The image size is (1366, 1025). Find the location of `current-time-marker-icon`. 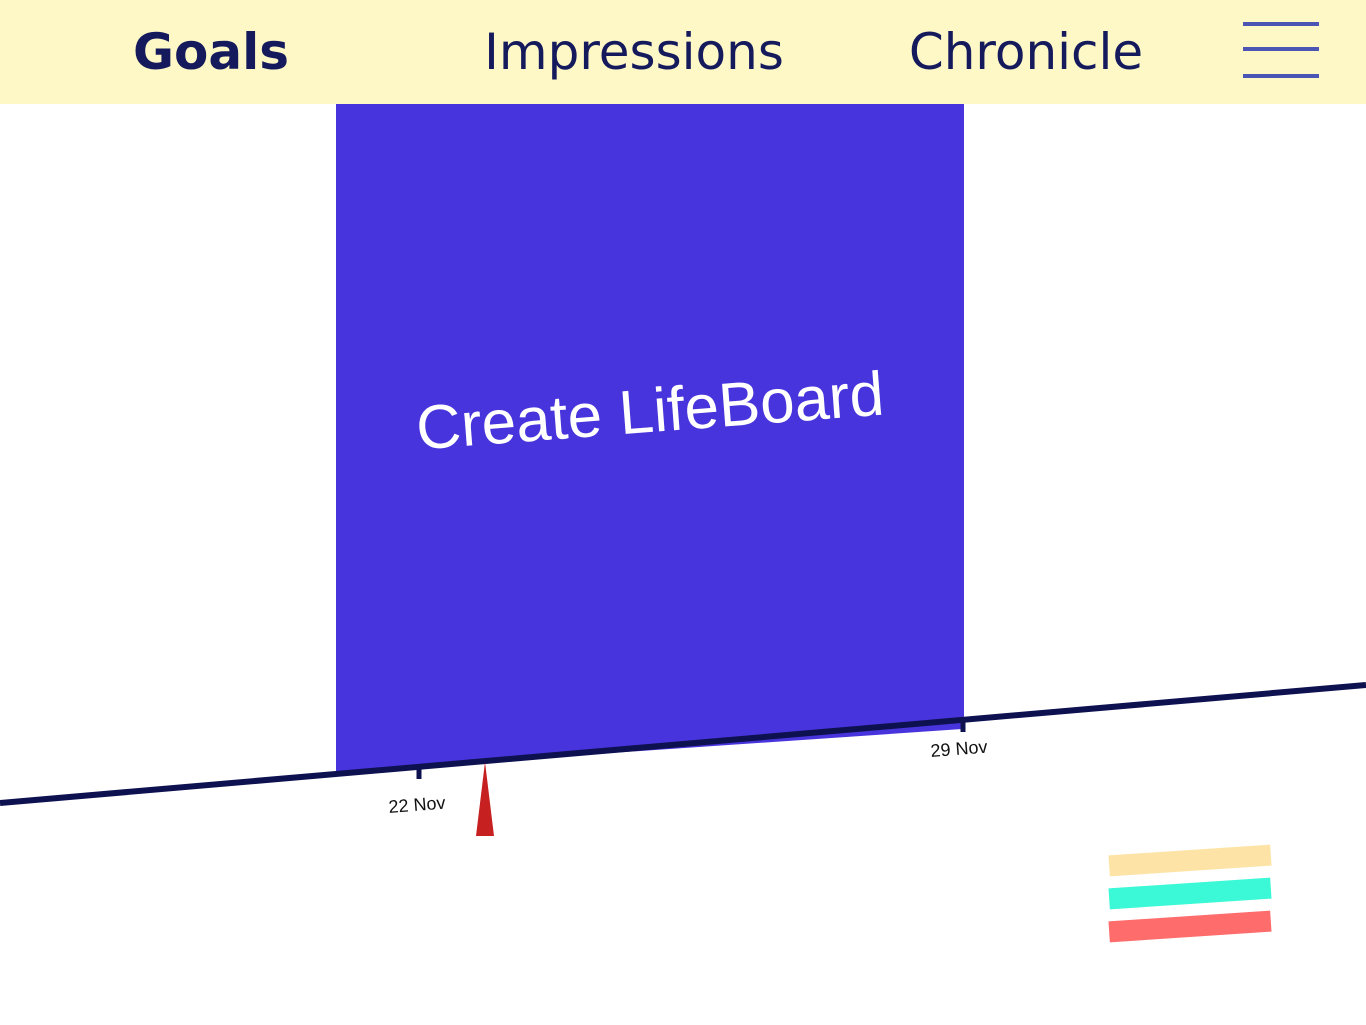

current-time-marker-icon is located at coordinates (485, 799).